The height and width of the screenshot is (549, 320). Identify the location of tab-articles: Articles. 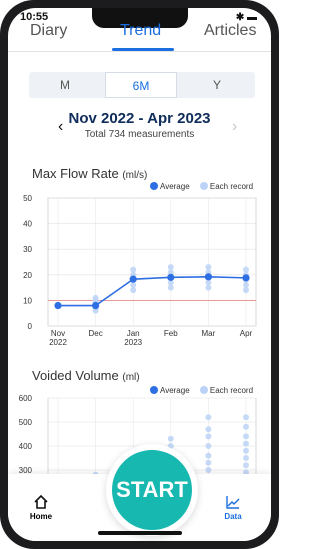
(230, 31).